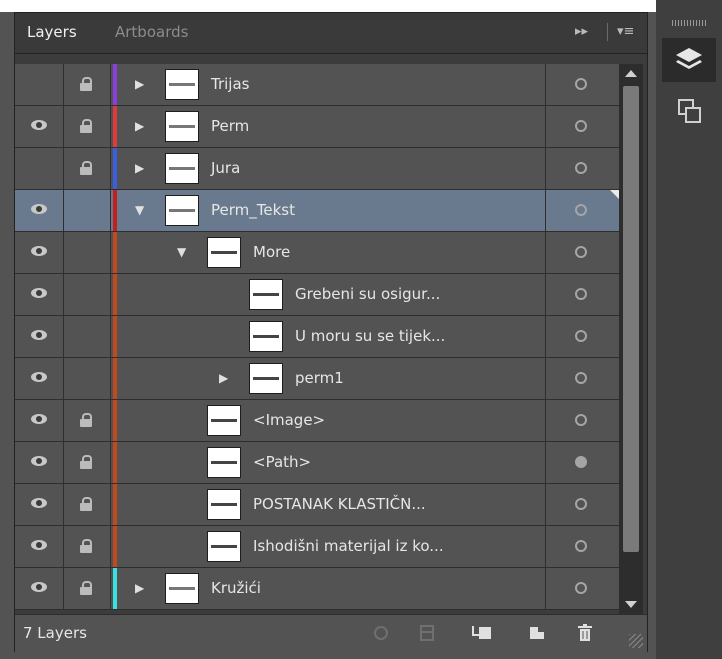  Describe the element at coordinates (317, 85) in the screenshot. I see `layer-row: ▶ Trijas` at that location.